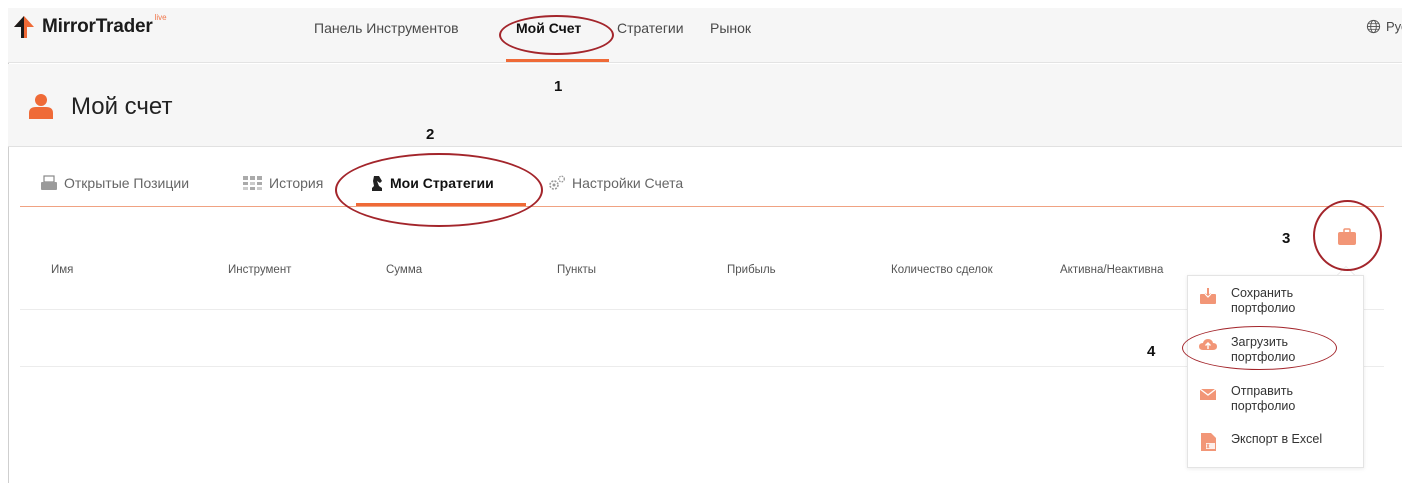 The image size is (1402, 483). Describe the element at coordinates (160, 17) in the screenshot. I see `logo-live-badge: live` at that location.